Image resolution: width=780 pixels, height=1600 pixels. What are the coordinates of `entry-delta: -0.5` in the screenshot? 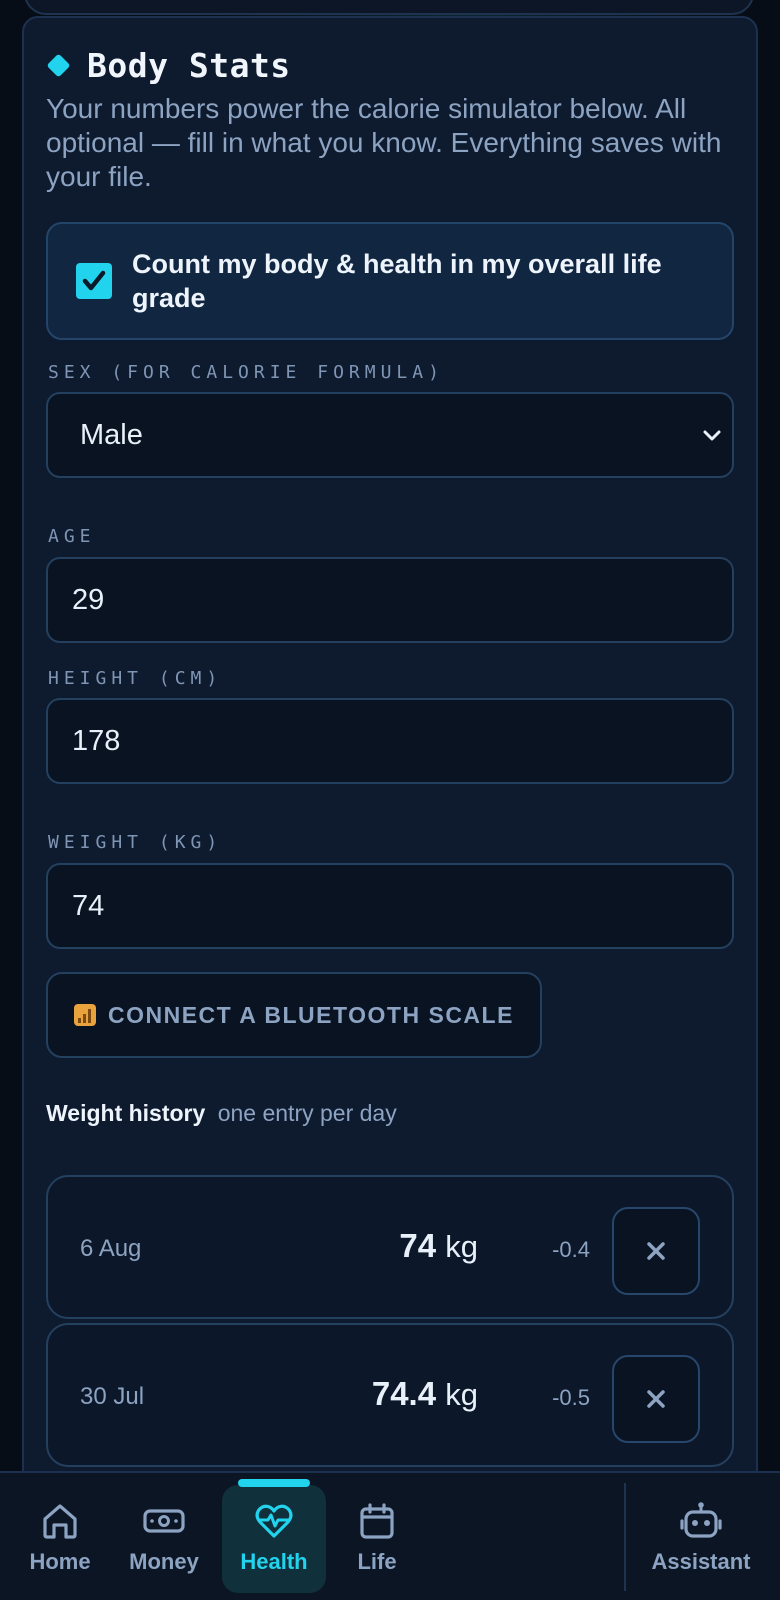 It's located at (571, 1397).